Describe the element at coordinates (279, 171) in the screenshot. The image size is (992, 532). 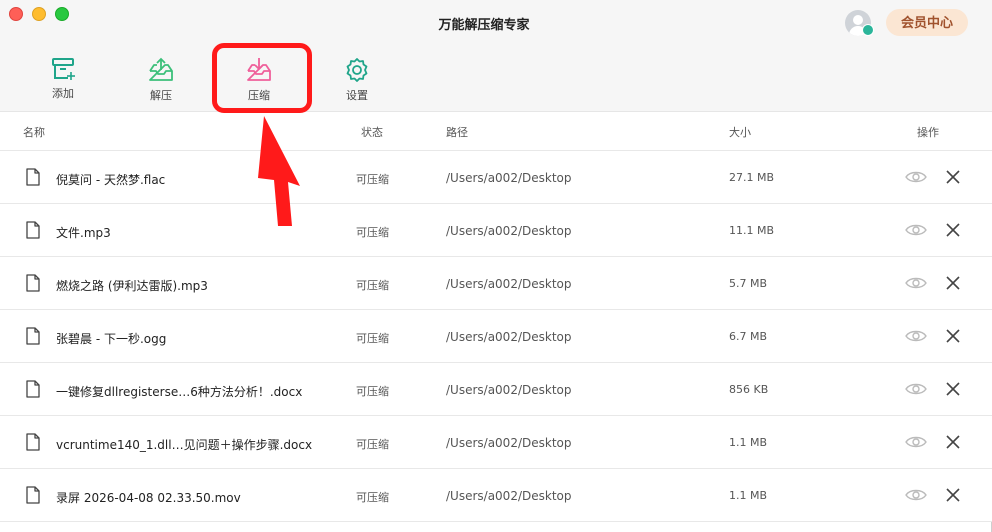
I see `annotation-arrow` at that location.